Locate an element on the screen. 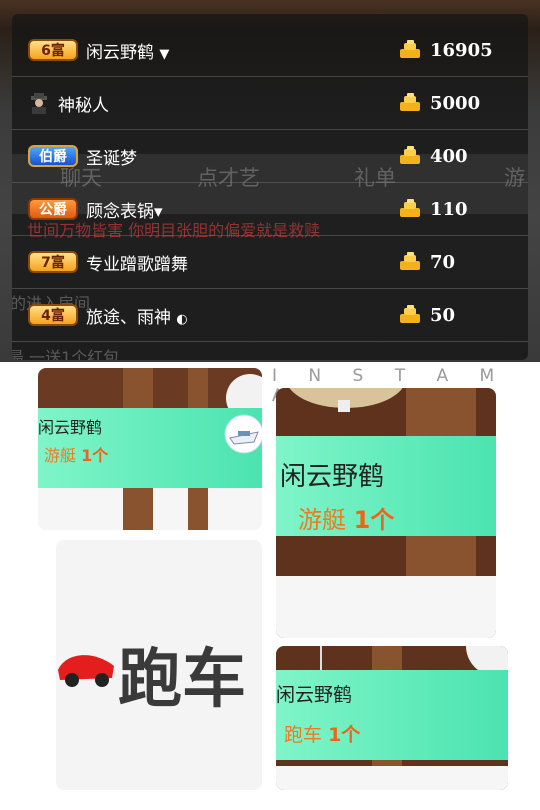 The width and height of the screenshot is (540, 810). ranking-row: 伯爵 圣诞梦 400 is located at coordinates (270, 156).